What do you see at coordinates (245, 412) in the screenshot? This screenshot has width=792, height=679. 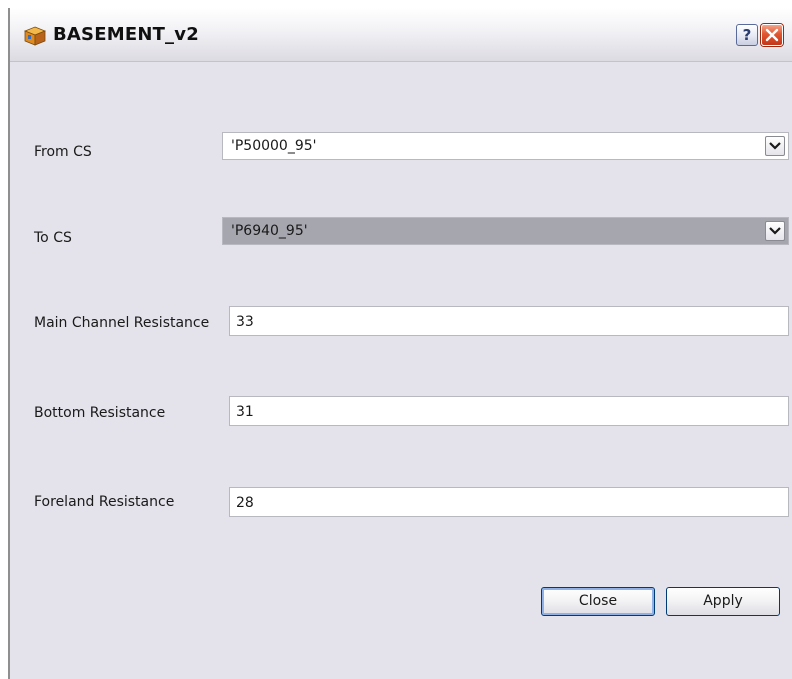 I see `bottom-resistance-value: 31` at bounding box center [245, 412].